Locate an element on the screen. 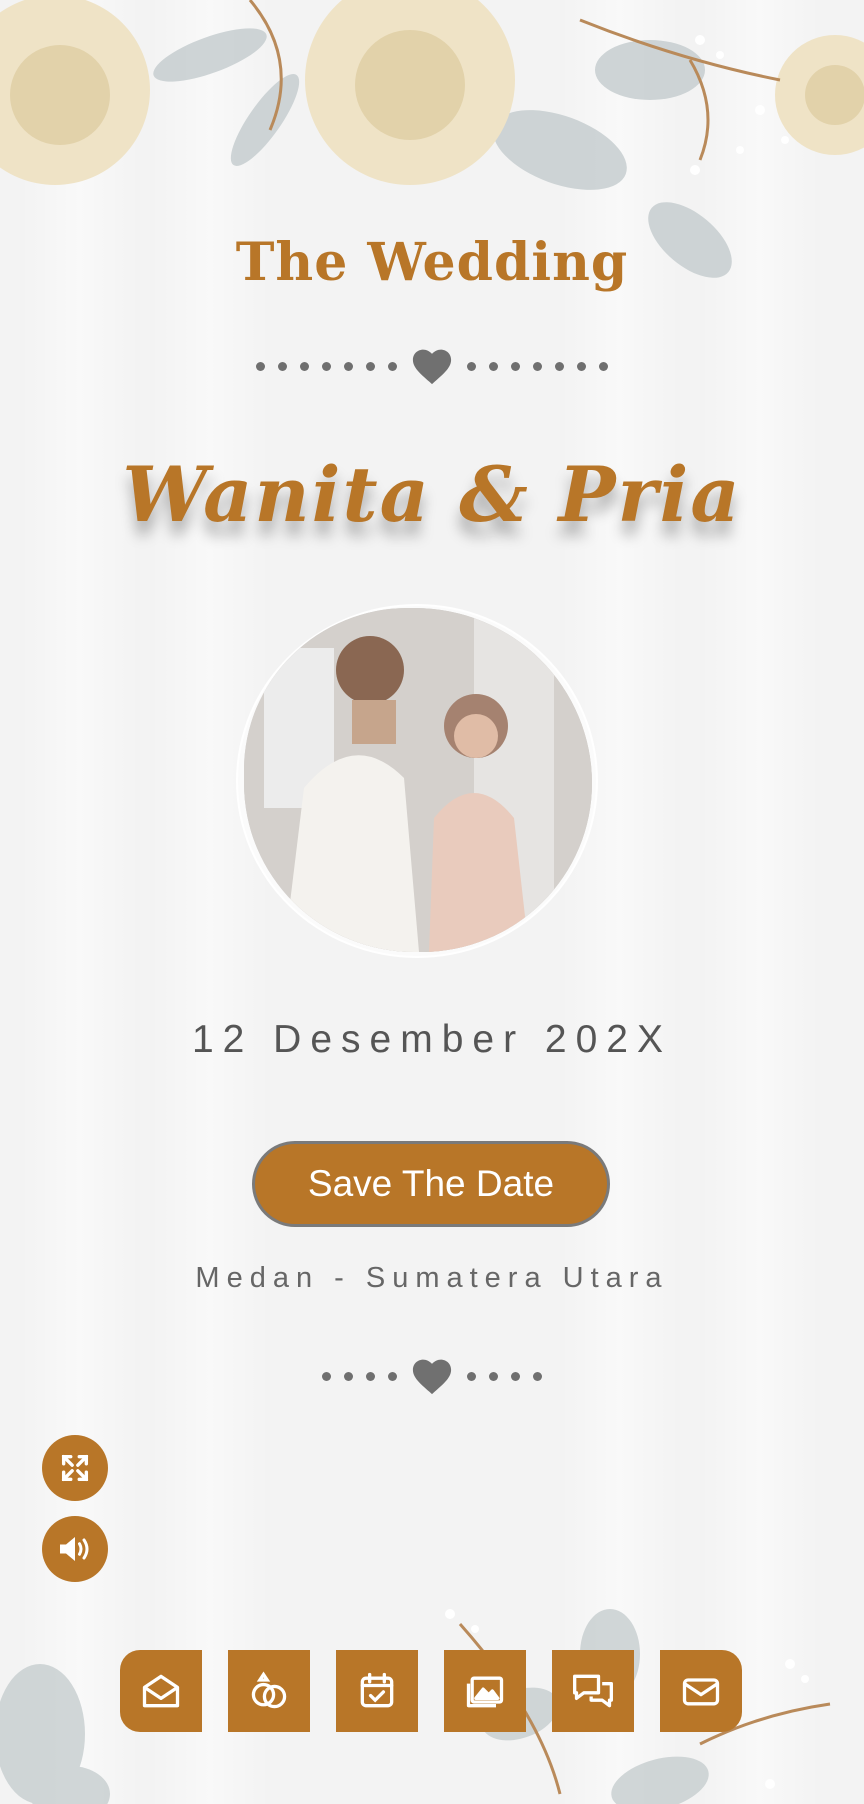  calendar-check-icon is located at coordinates (377, 1690).